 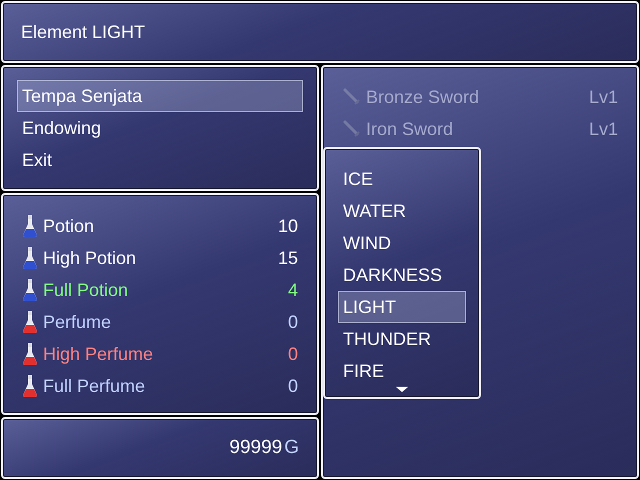 I want to click on element-option: ICE, so click(x=402, y=179).